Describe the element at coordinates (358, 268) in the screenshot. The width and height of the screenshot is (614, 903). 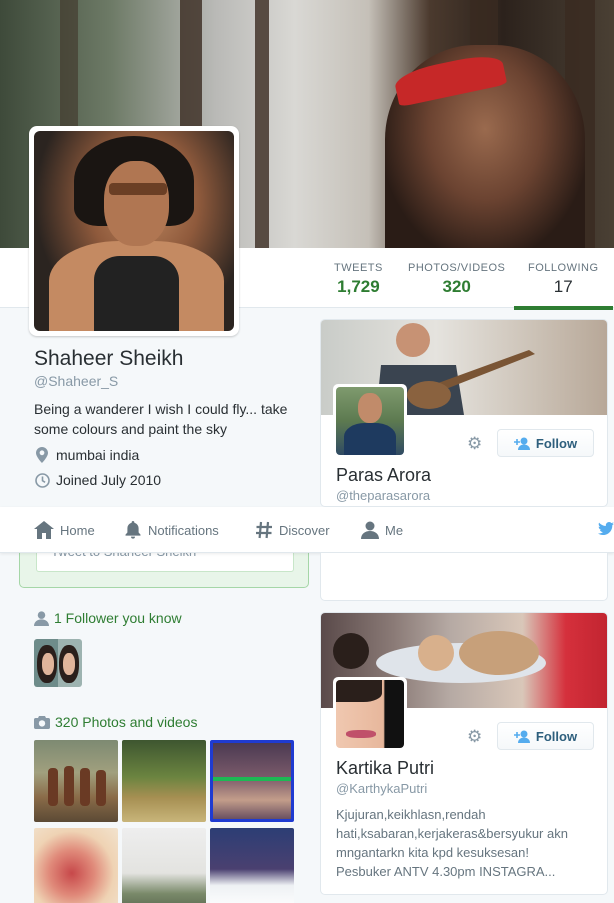
I see `stat-tweets-label: TWEETS` at that location.